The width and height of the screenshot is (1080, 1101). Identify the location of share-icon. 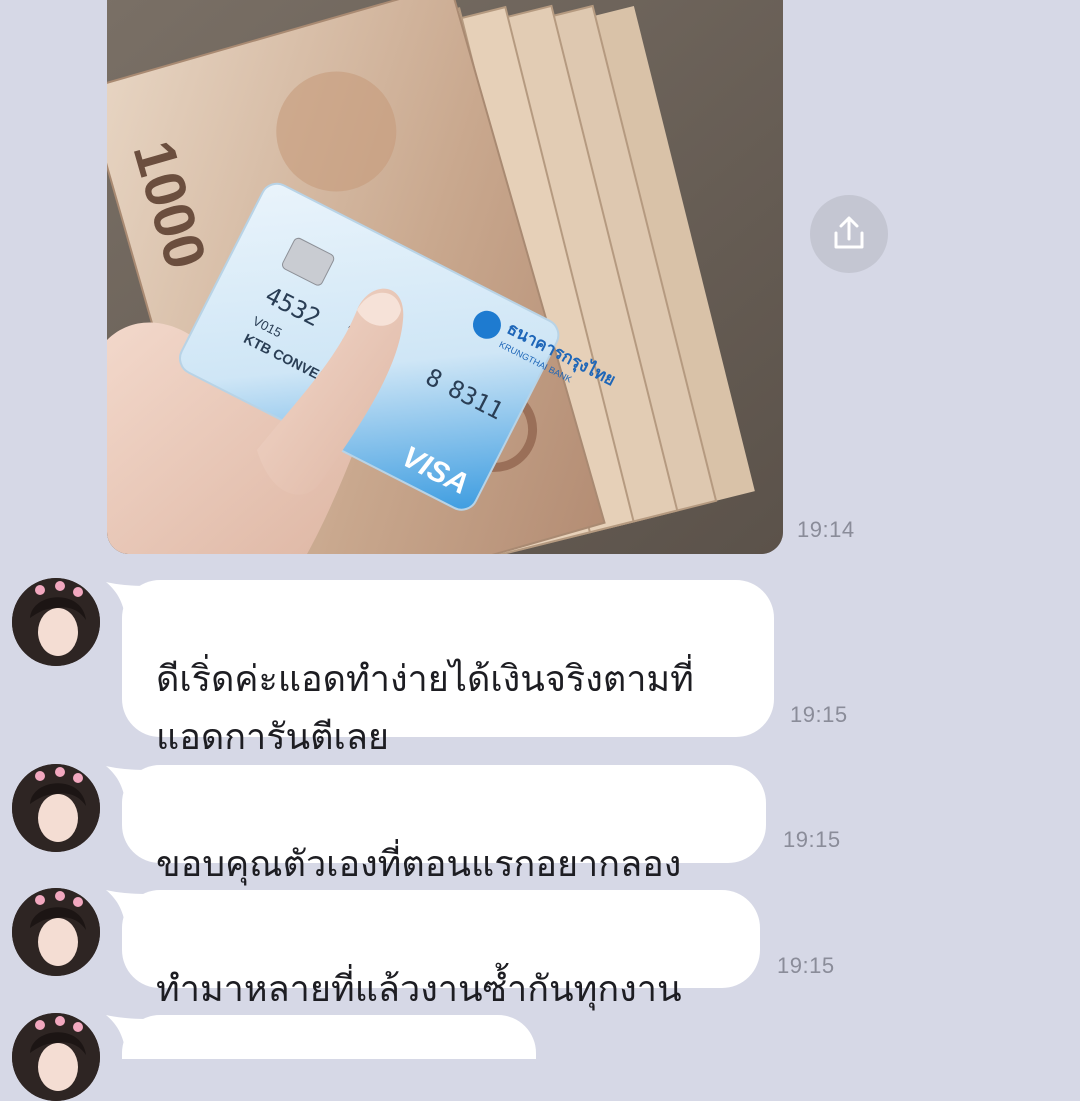
(849, 232).